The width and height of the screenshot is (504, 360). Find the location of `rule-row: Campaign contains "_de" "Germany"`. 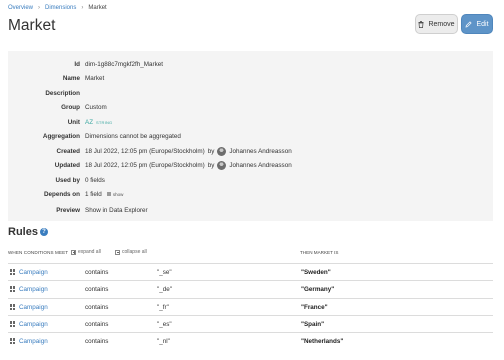

rule-row: Campaign contains "_de" "Germany" is located at coordinates (250, 288).